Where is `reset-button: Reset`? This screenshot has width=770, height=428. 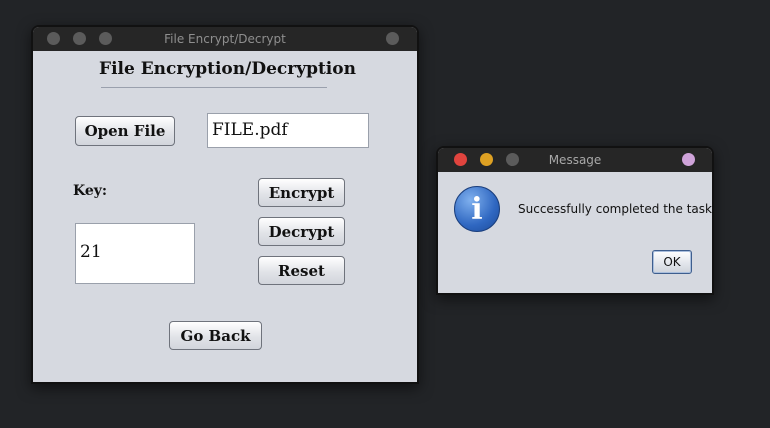 reset-button: Reset is located at coordinates (301, 270).